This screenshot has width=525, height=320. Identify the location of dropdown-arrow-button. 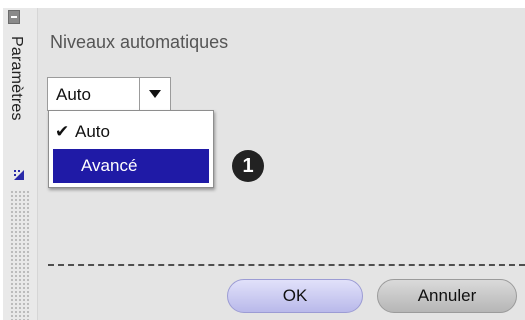
(154, 94).